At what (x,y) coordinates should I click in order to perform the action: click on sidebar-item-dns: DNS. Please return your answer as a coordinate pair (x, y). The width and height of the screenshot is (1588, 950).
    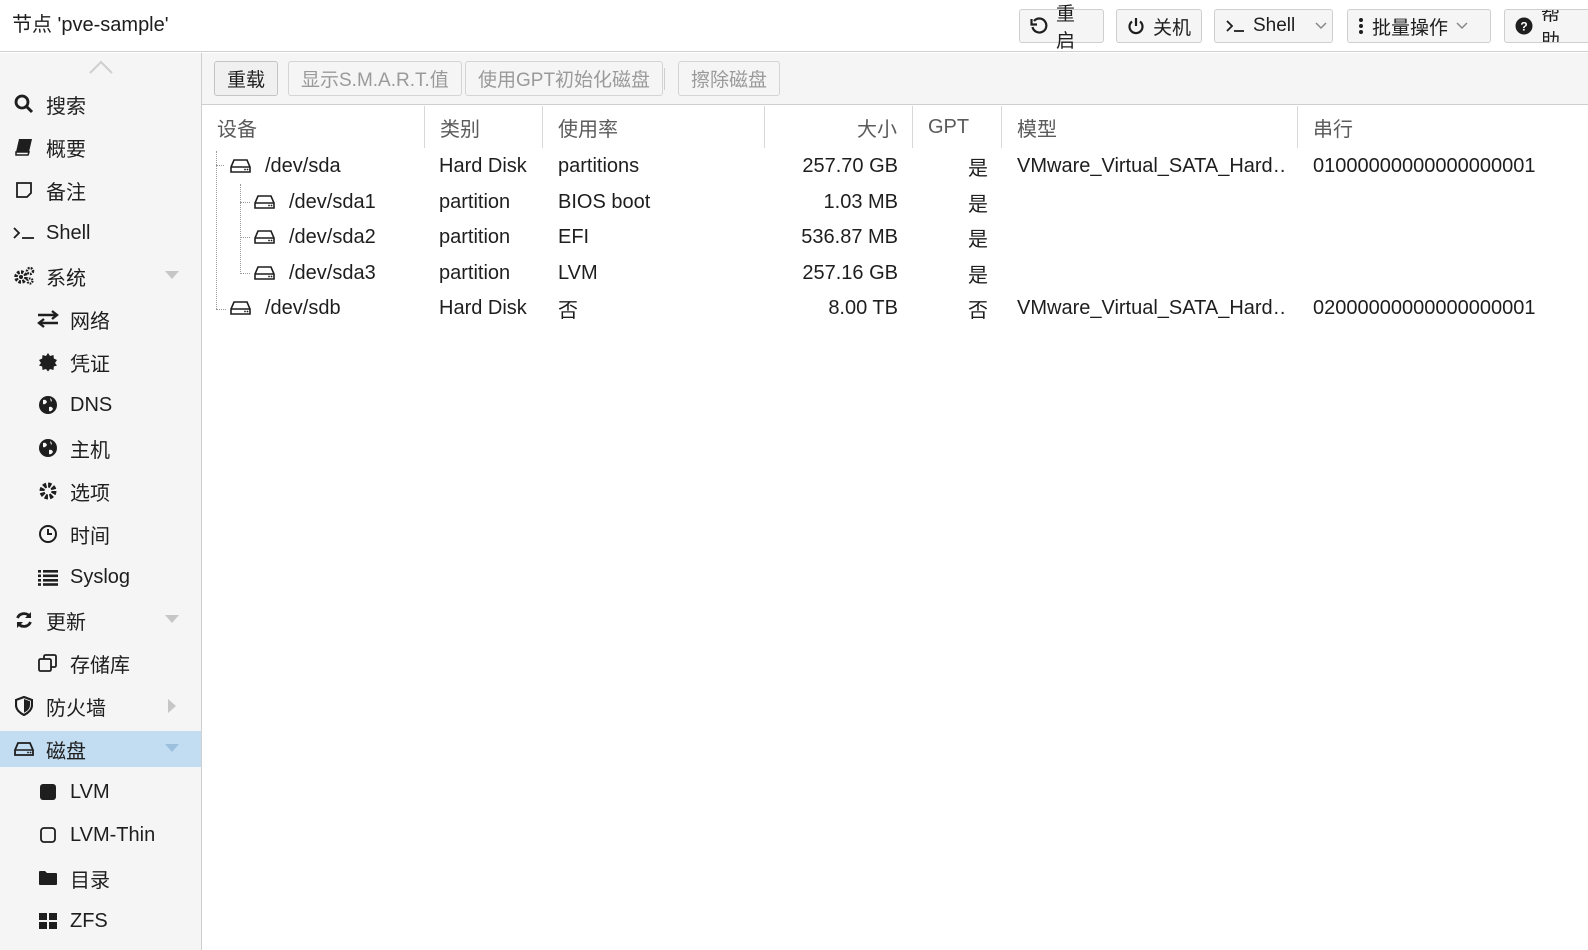
    Looking at the image, I should click on (100, 405).